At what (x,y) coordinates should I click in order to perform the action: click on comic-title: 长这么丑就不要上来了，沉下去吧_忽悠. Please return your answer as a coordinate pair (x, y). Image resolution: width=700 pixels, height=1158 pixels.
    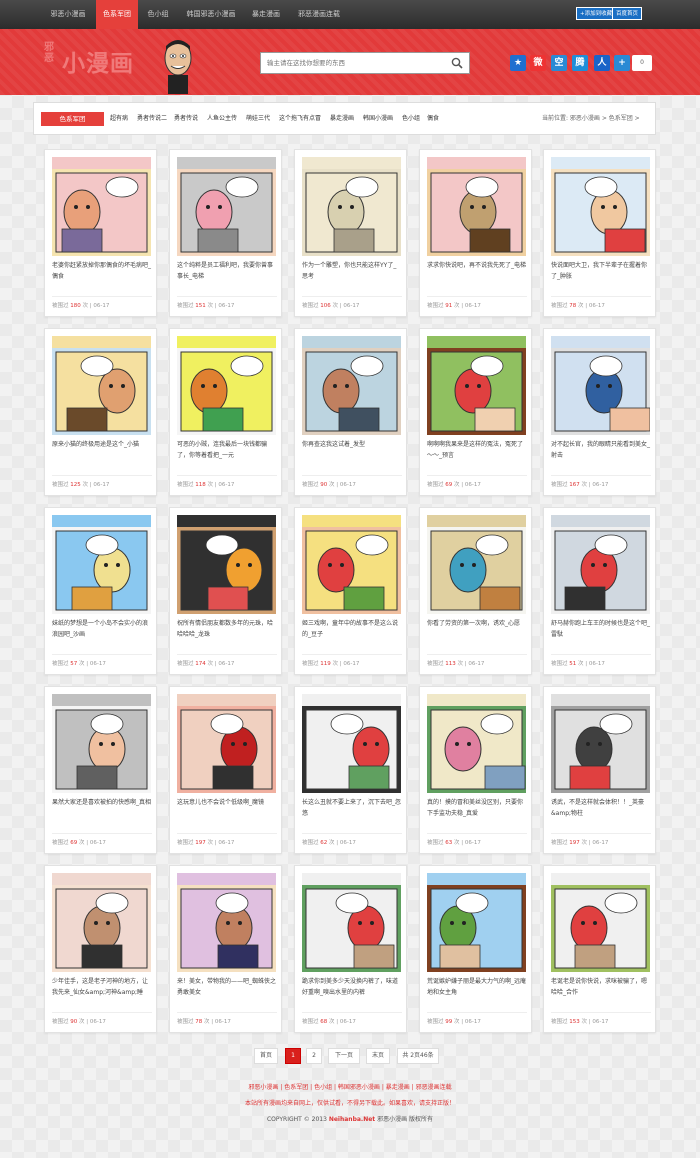
    Looking at the image, I should click on (352, 810).